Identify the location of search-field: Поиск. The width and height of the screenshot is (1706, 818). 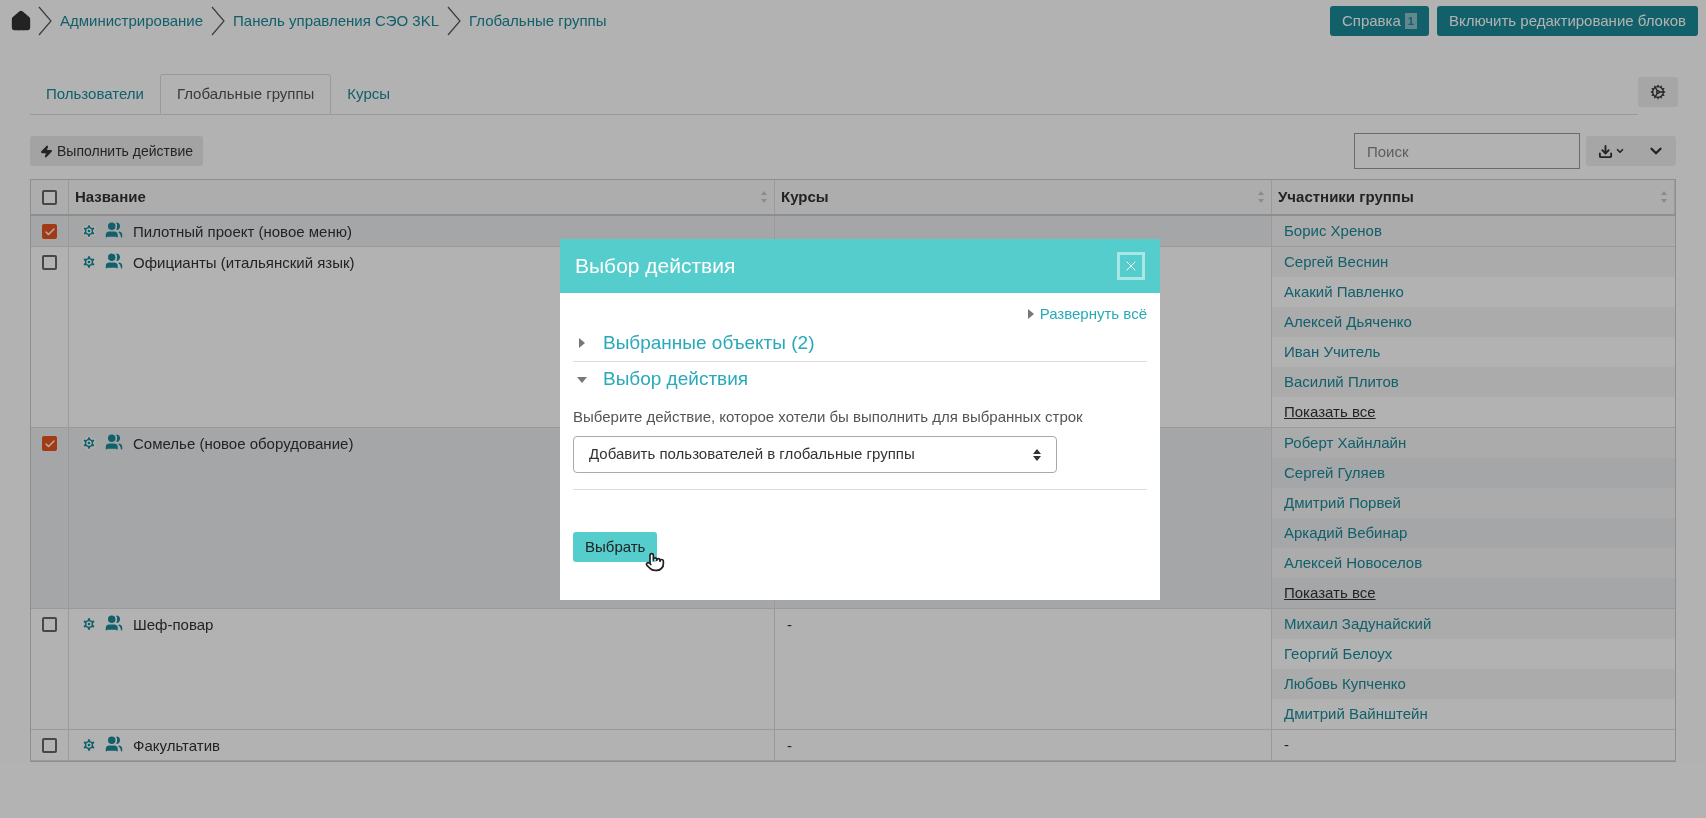
(1467, 151).